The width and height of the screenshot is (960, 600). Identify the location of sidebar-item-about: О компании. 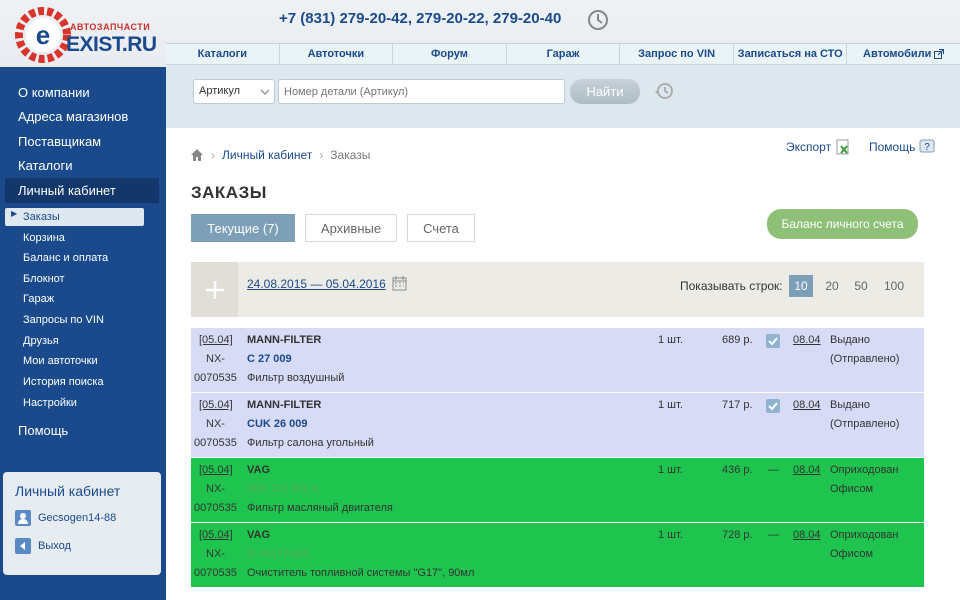
(83, 92).